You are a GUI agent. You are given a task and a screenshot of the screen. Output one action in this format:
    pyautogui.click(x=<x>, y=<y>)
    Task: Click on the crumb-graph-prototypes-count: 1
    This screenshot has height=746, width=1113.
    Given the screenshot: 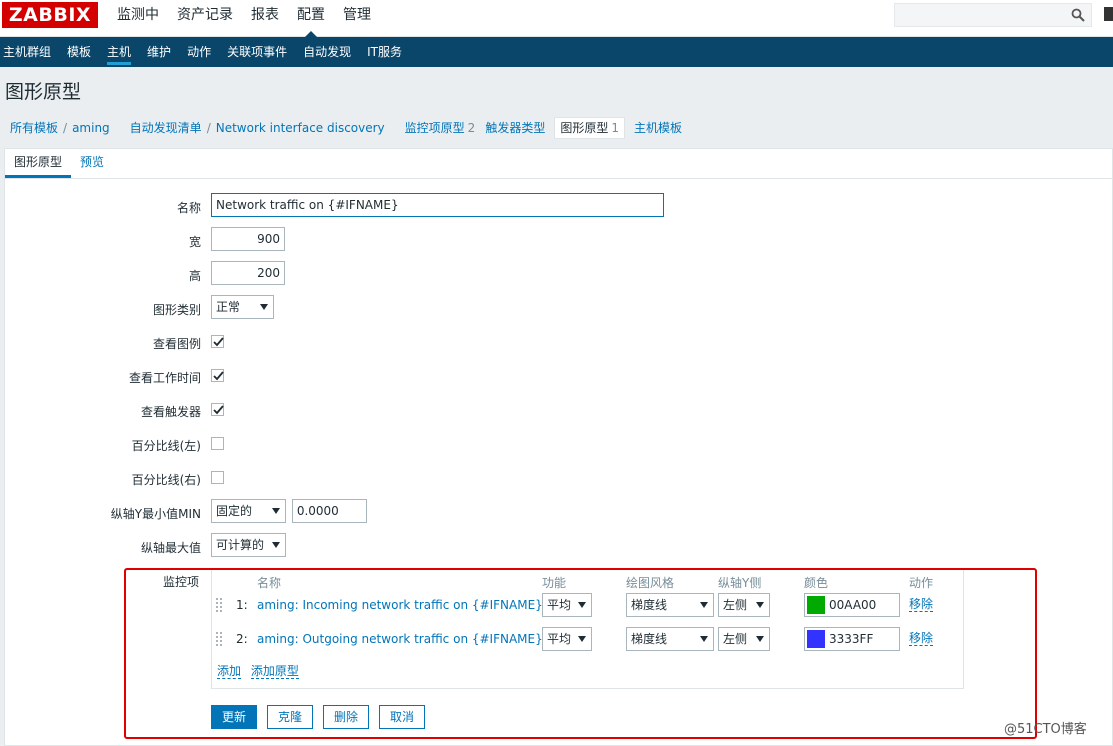 What is the action you would take?
    pyautogui.click(x=615, y=128)
    